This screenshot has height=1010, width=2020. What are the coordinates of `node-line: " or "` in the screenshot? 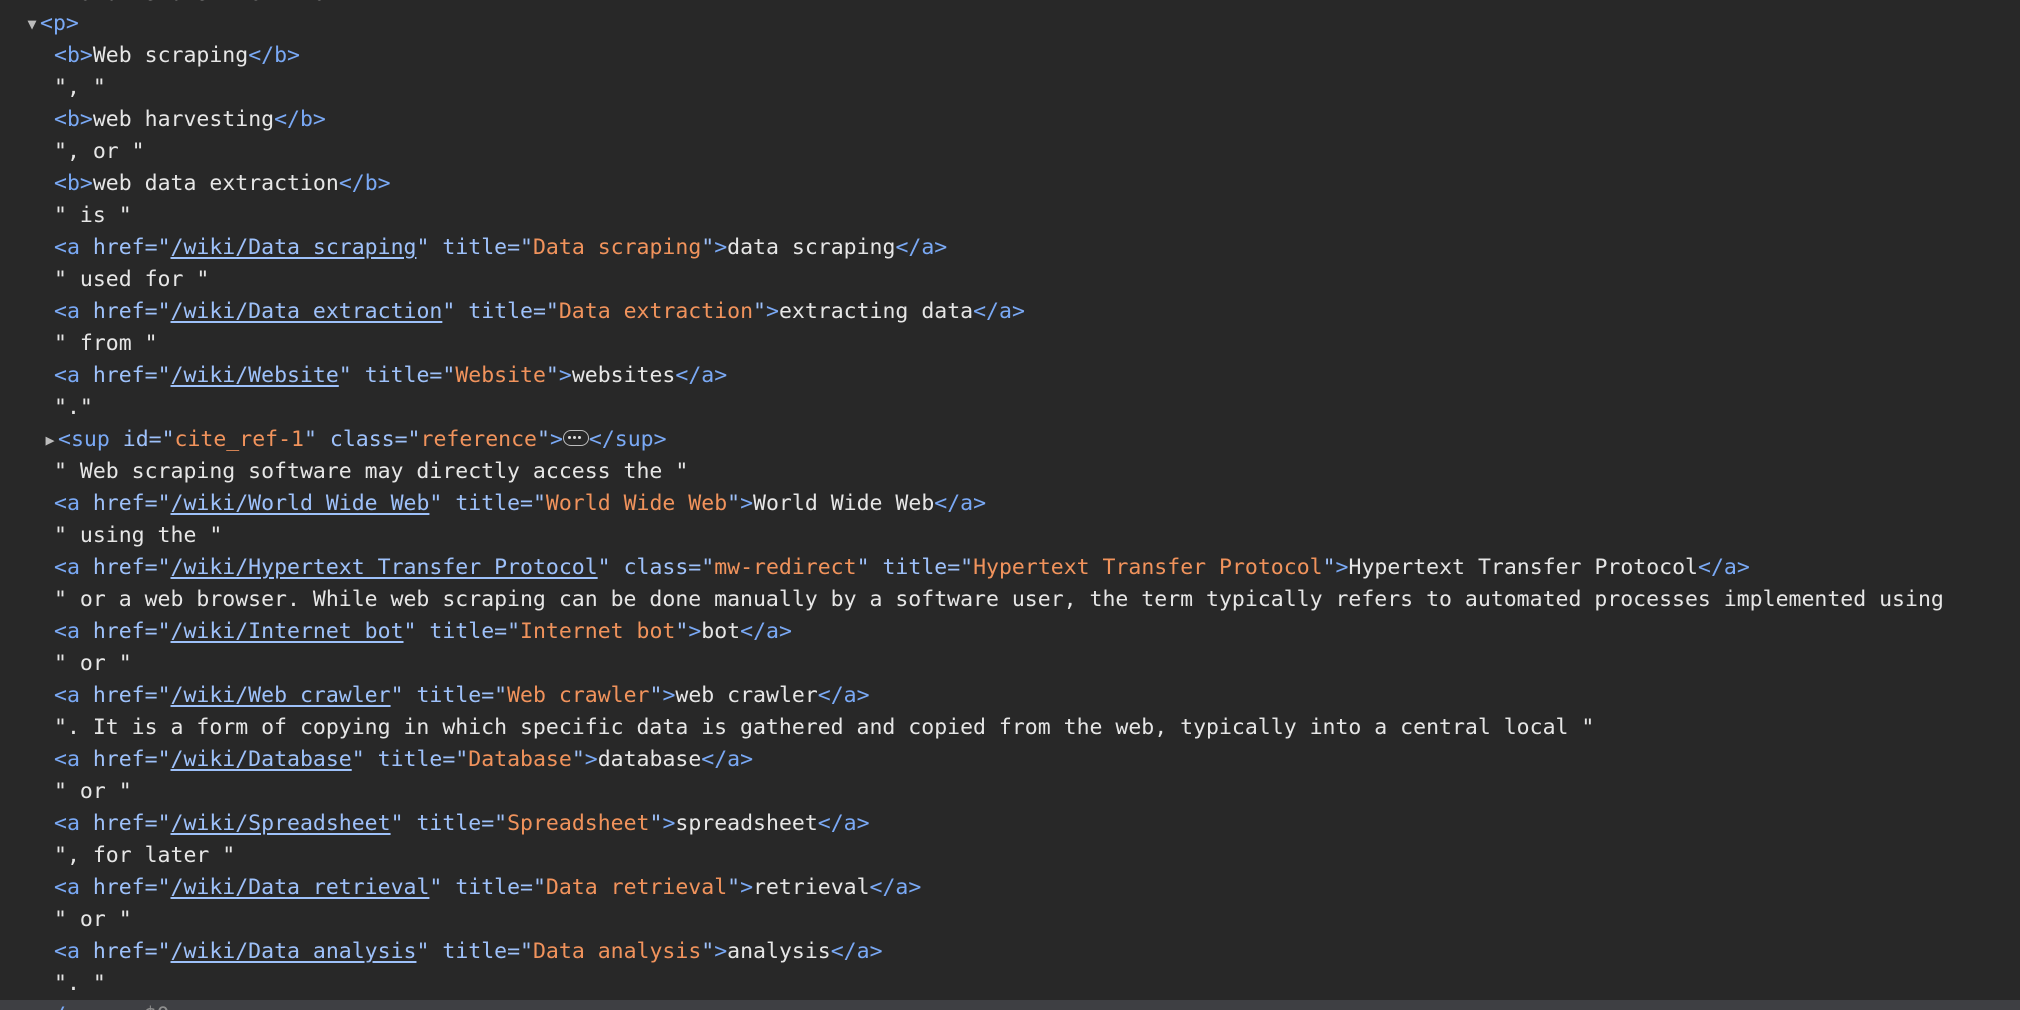 It's located at (93, 920).